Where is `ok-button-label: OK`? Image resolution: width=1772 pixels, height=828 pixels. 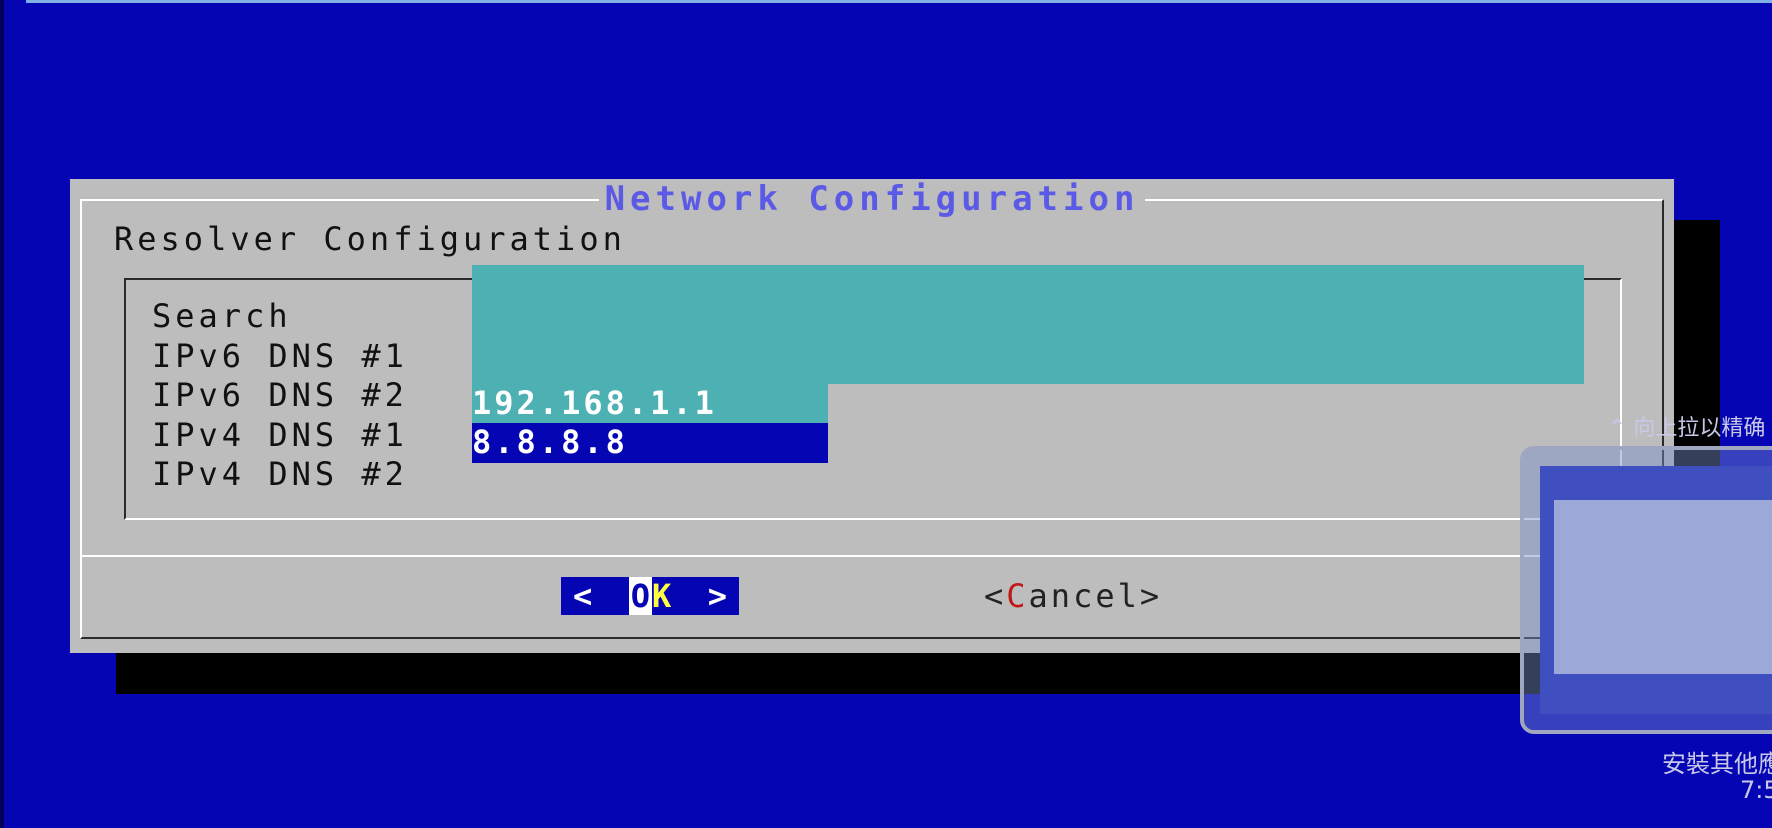 ok-button-label: OK is located at coordinates (650, 596).